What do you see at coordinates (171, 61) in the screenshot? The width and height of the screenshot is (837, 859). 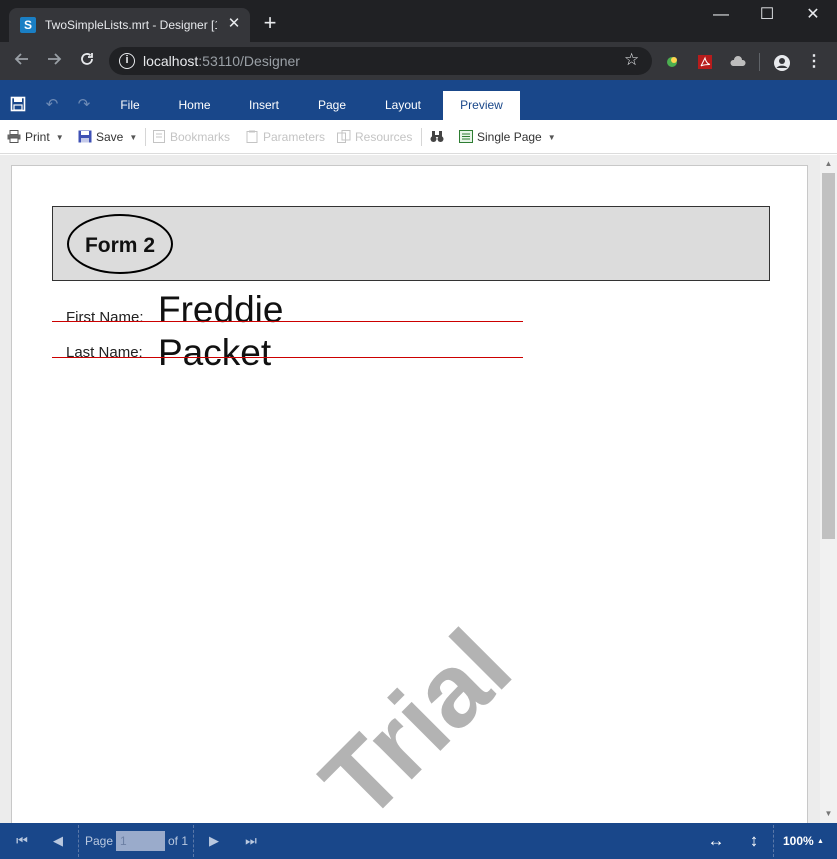 I see `url-host: localhost` at bounding box center [171, 61].